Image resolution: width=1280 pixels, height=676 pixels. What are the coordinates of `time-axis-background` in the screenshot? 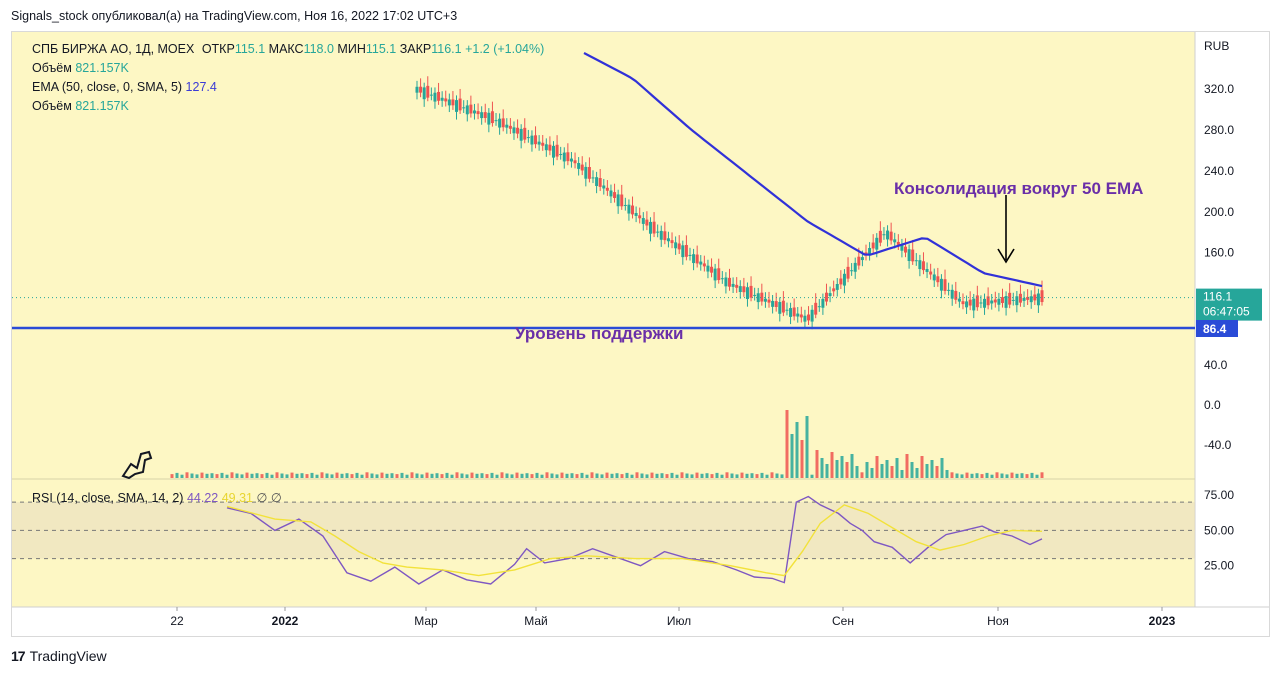 It's located at (640, 621).